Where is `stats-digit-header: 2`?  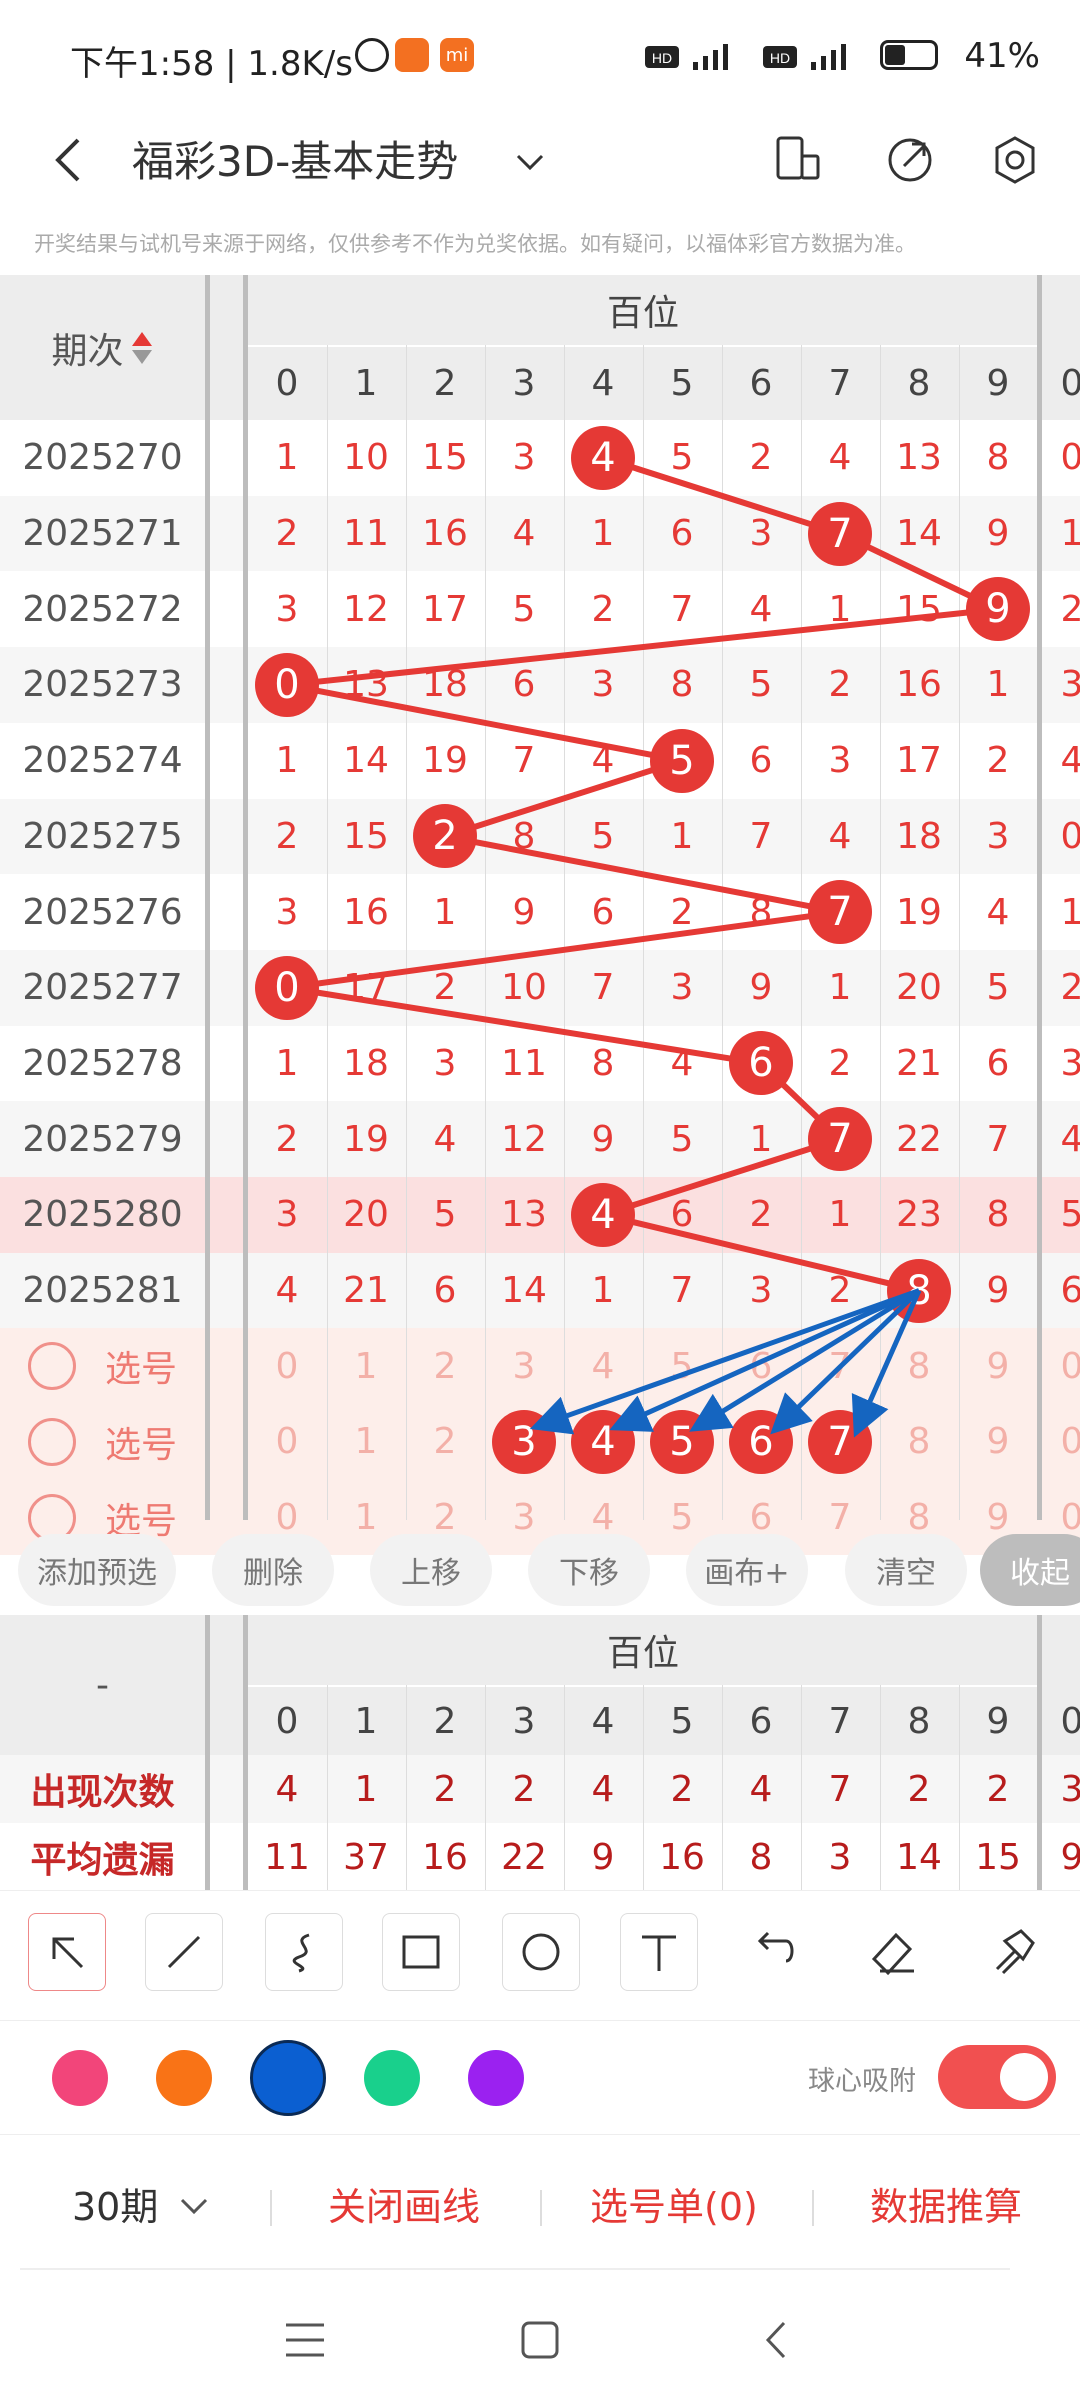
stats-digit-header: 2 is located at coordinates (445, 1721).